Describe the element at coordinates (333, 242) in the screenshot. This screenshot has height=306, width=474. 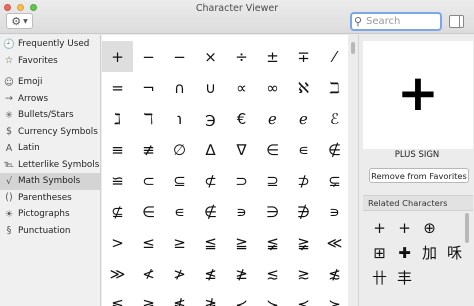
I see `character-cell: ≪` at that location.